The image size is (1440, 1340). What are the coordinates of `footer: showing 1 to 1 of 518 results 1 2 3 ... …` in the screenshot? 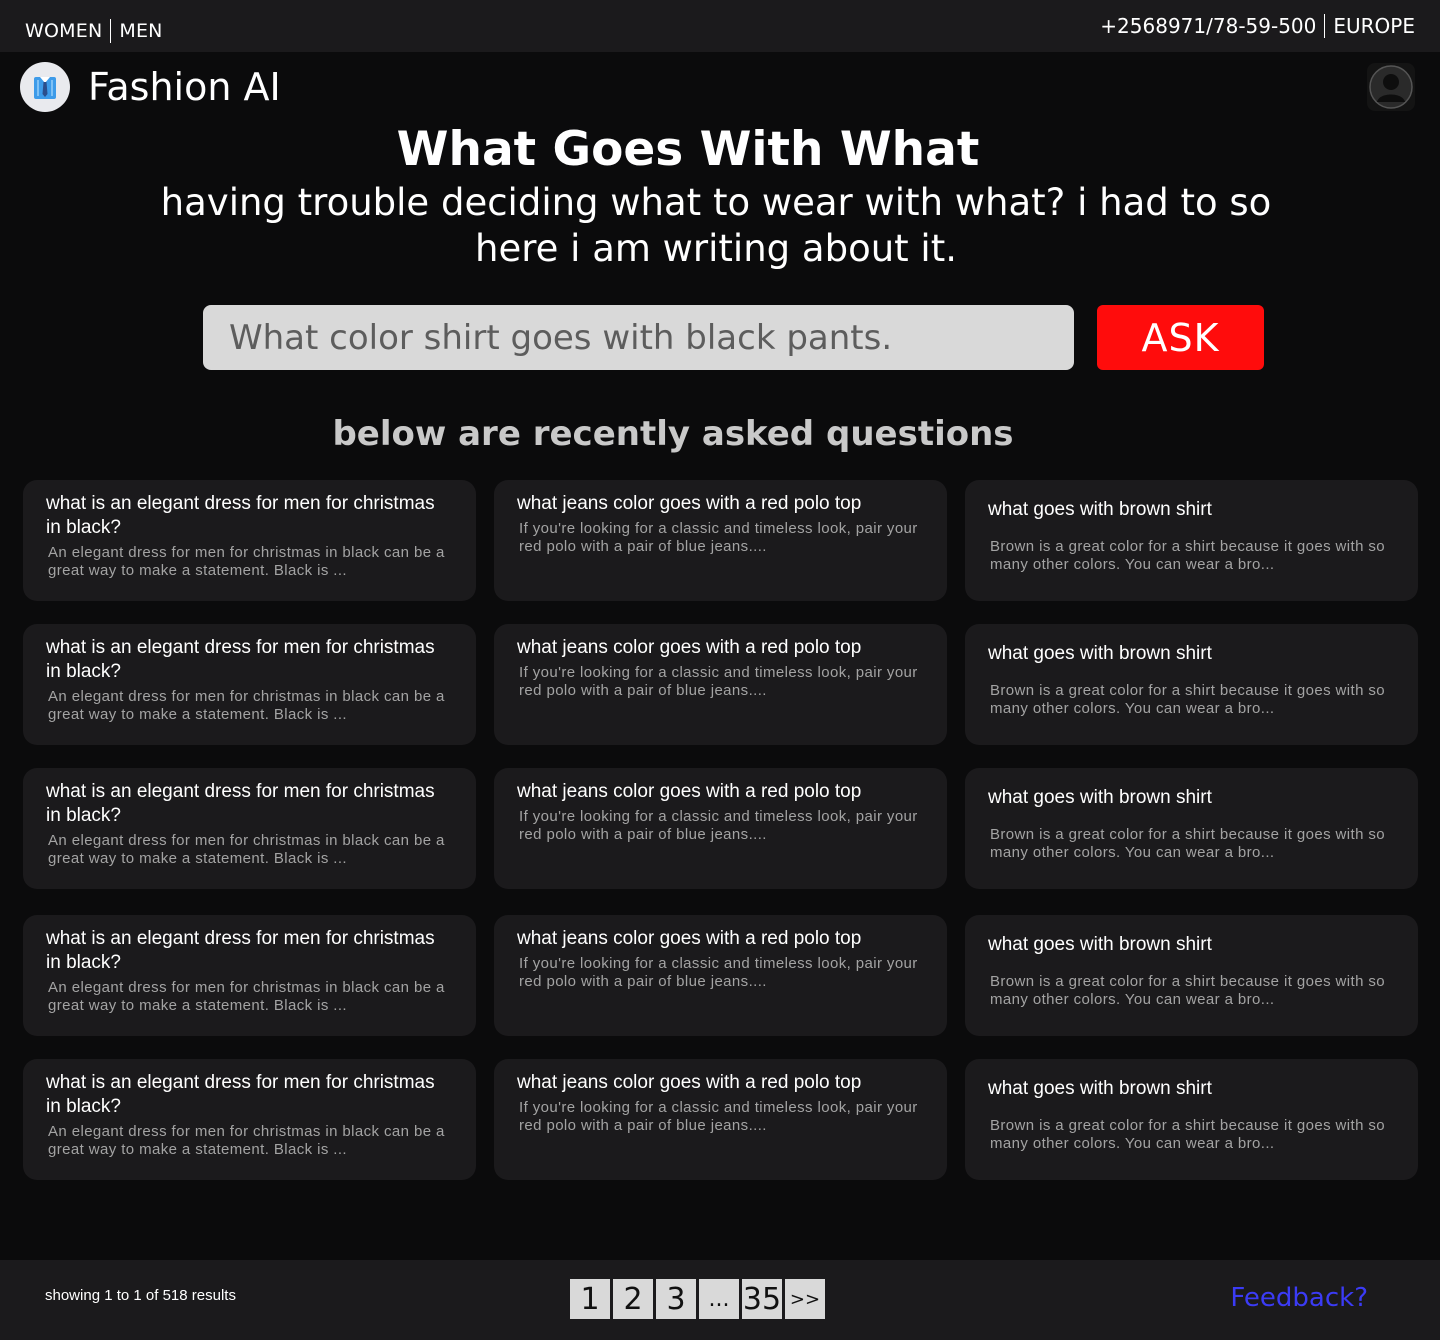 It's located at (720, 1300).